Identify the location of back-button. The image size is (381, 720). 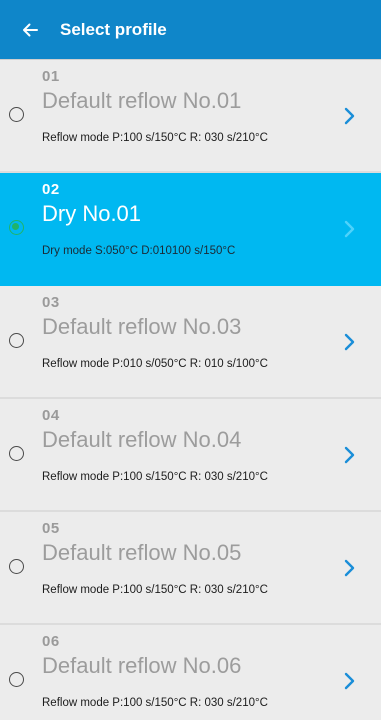
(30, 30).